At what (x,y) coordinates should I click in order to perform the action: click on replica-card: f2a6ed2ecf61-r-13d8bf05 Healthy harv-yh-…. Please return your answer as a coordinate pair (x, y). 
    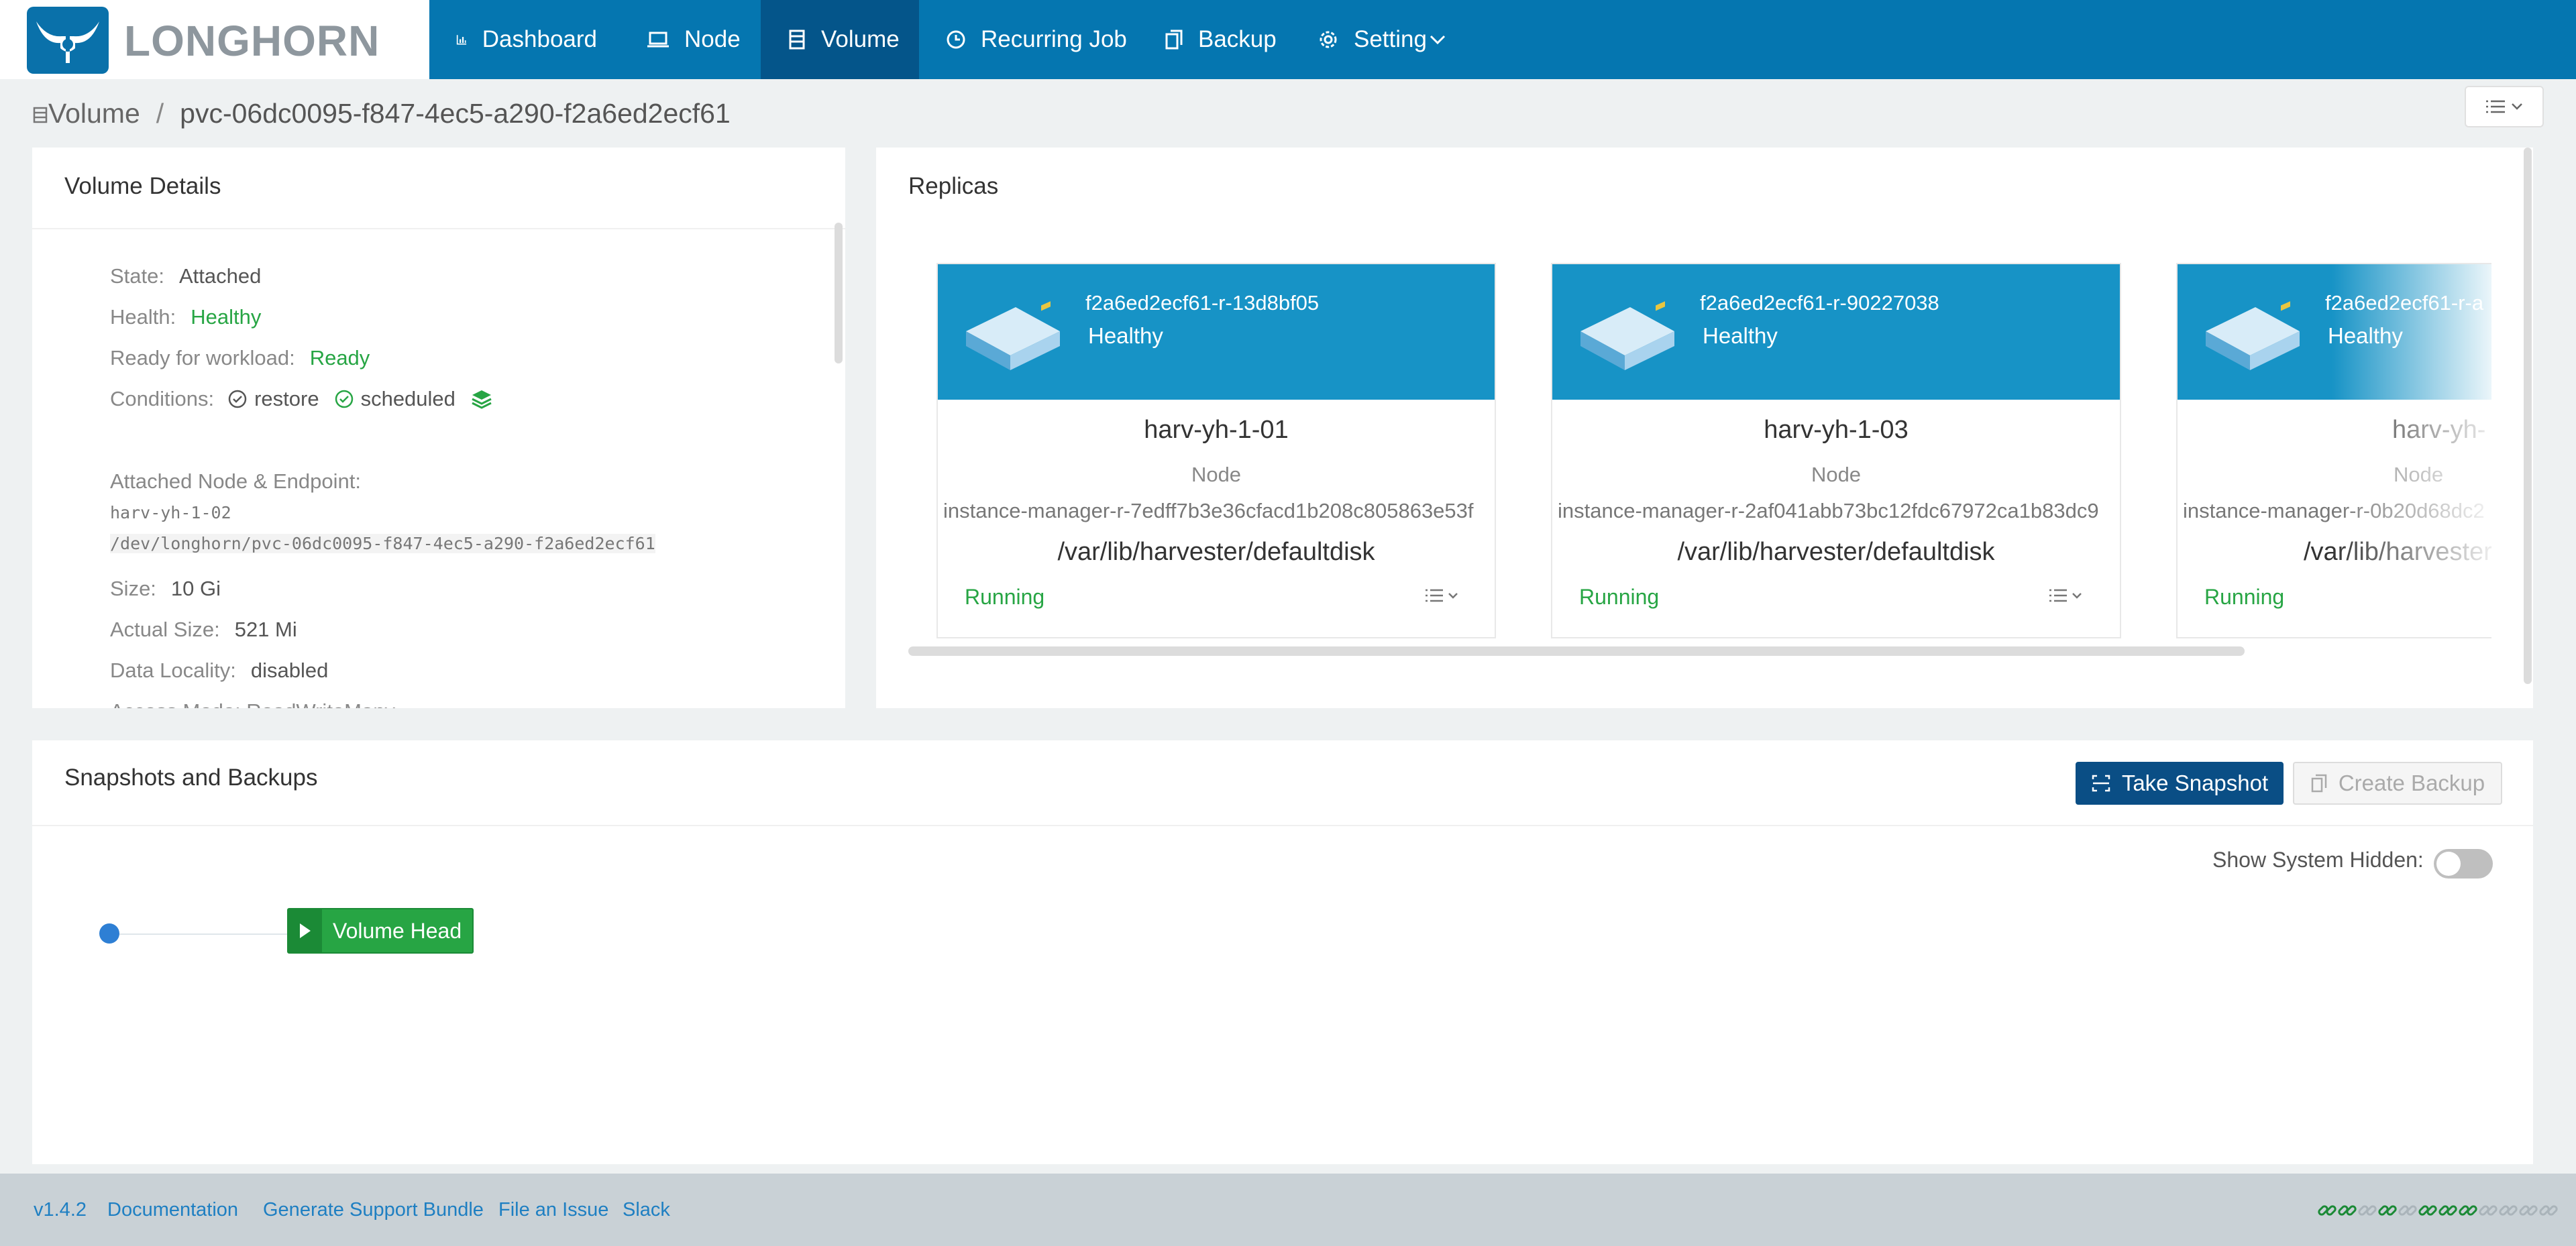
    Looking at the image, I should click on (1216, 450).